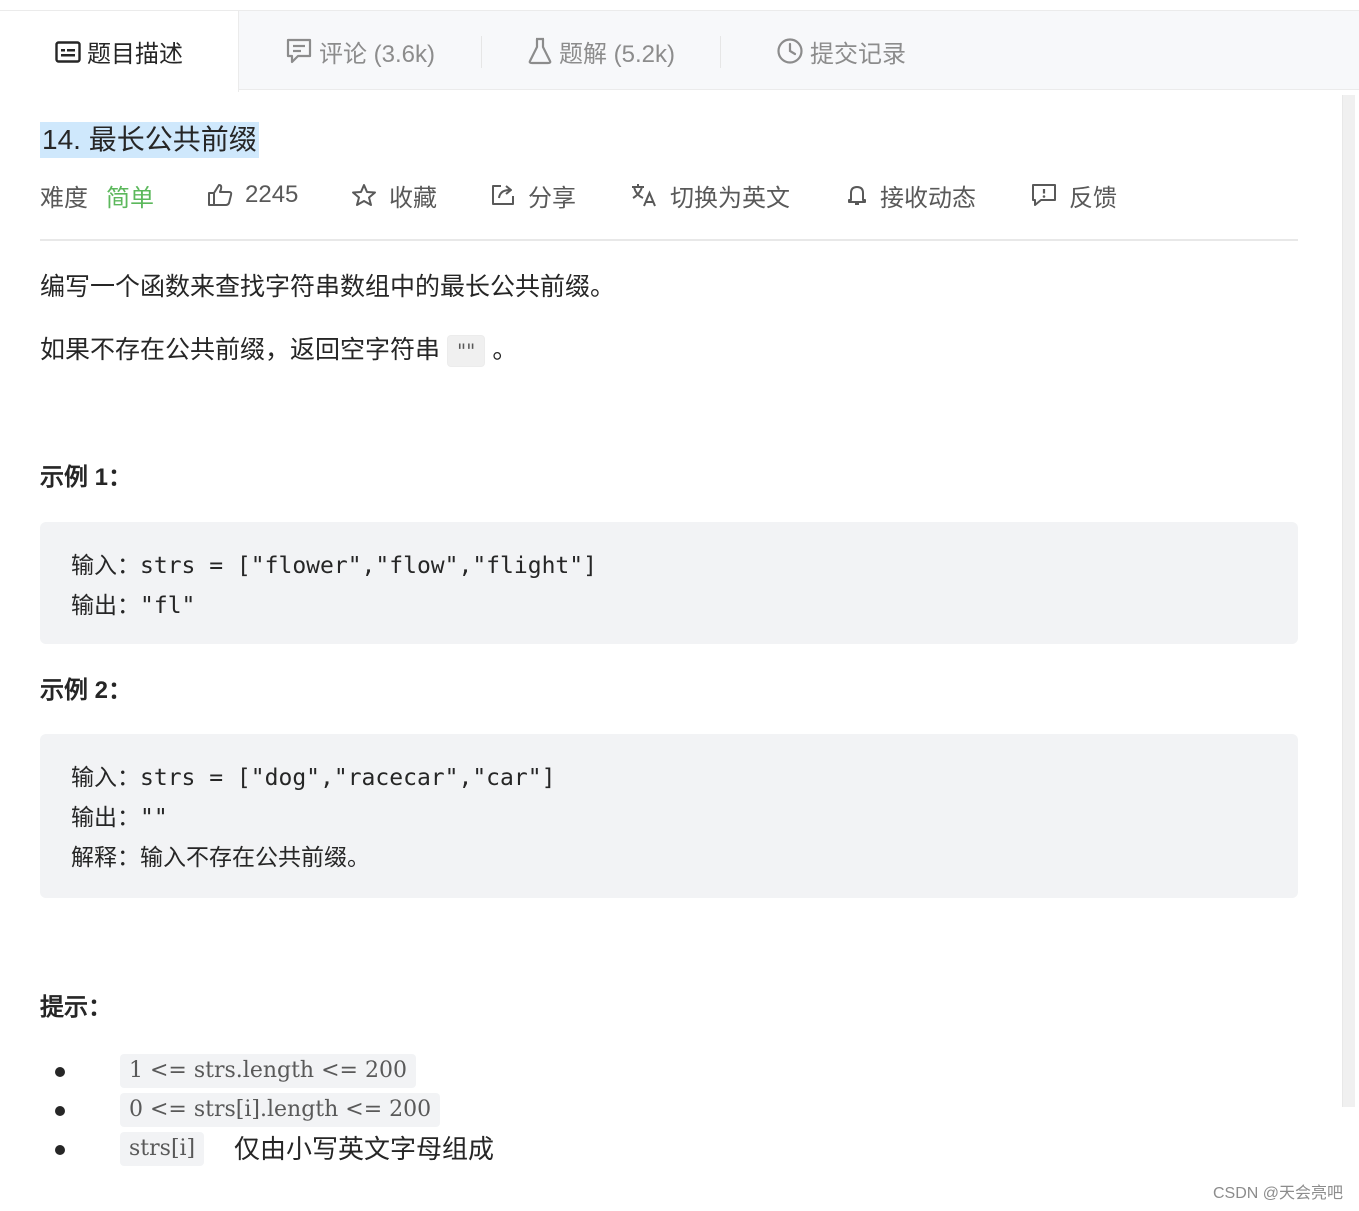 The height and width of the screenshot is (1211, 1359). What do you see at coordinates (86, 477) in the screenshot?
I see `example-1-heading: 示例 1：` at bounding box center [86, 477].